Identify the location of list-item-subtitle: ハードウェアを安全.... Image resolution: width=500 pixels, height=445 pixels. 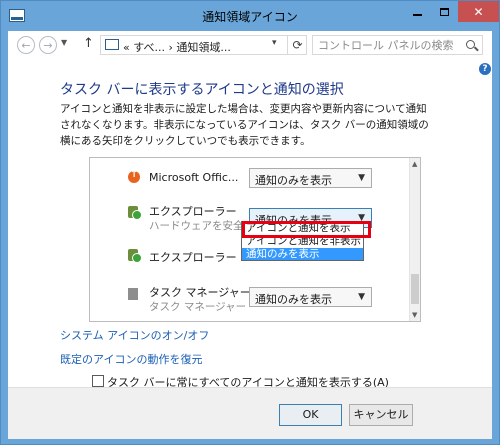
(201, 226).